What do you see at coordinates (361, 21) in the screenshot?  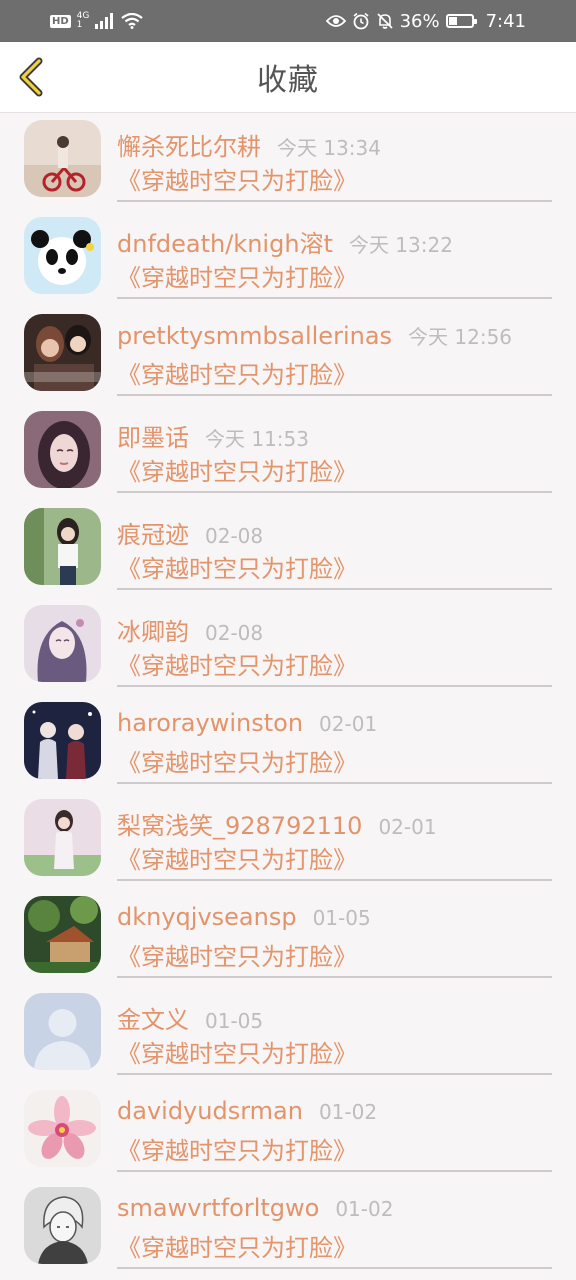 I see `alarm-icon` at bounding box center [361, 21].